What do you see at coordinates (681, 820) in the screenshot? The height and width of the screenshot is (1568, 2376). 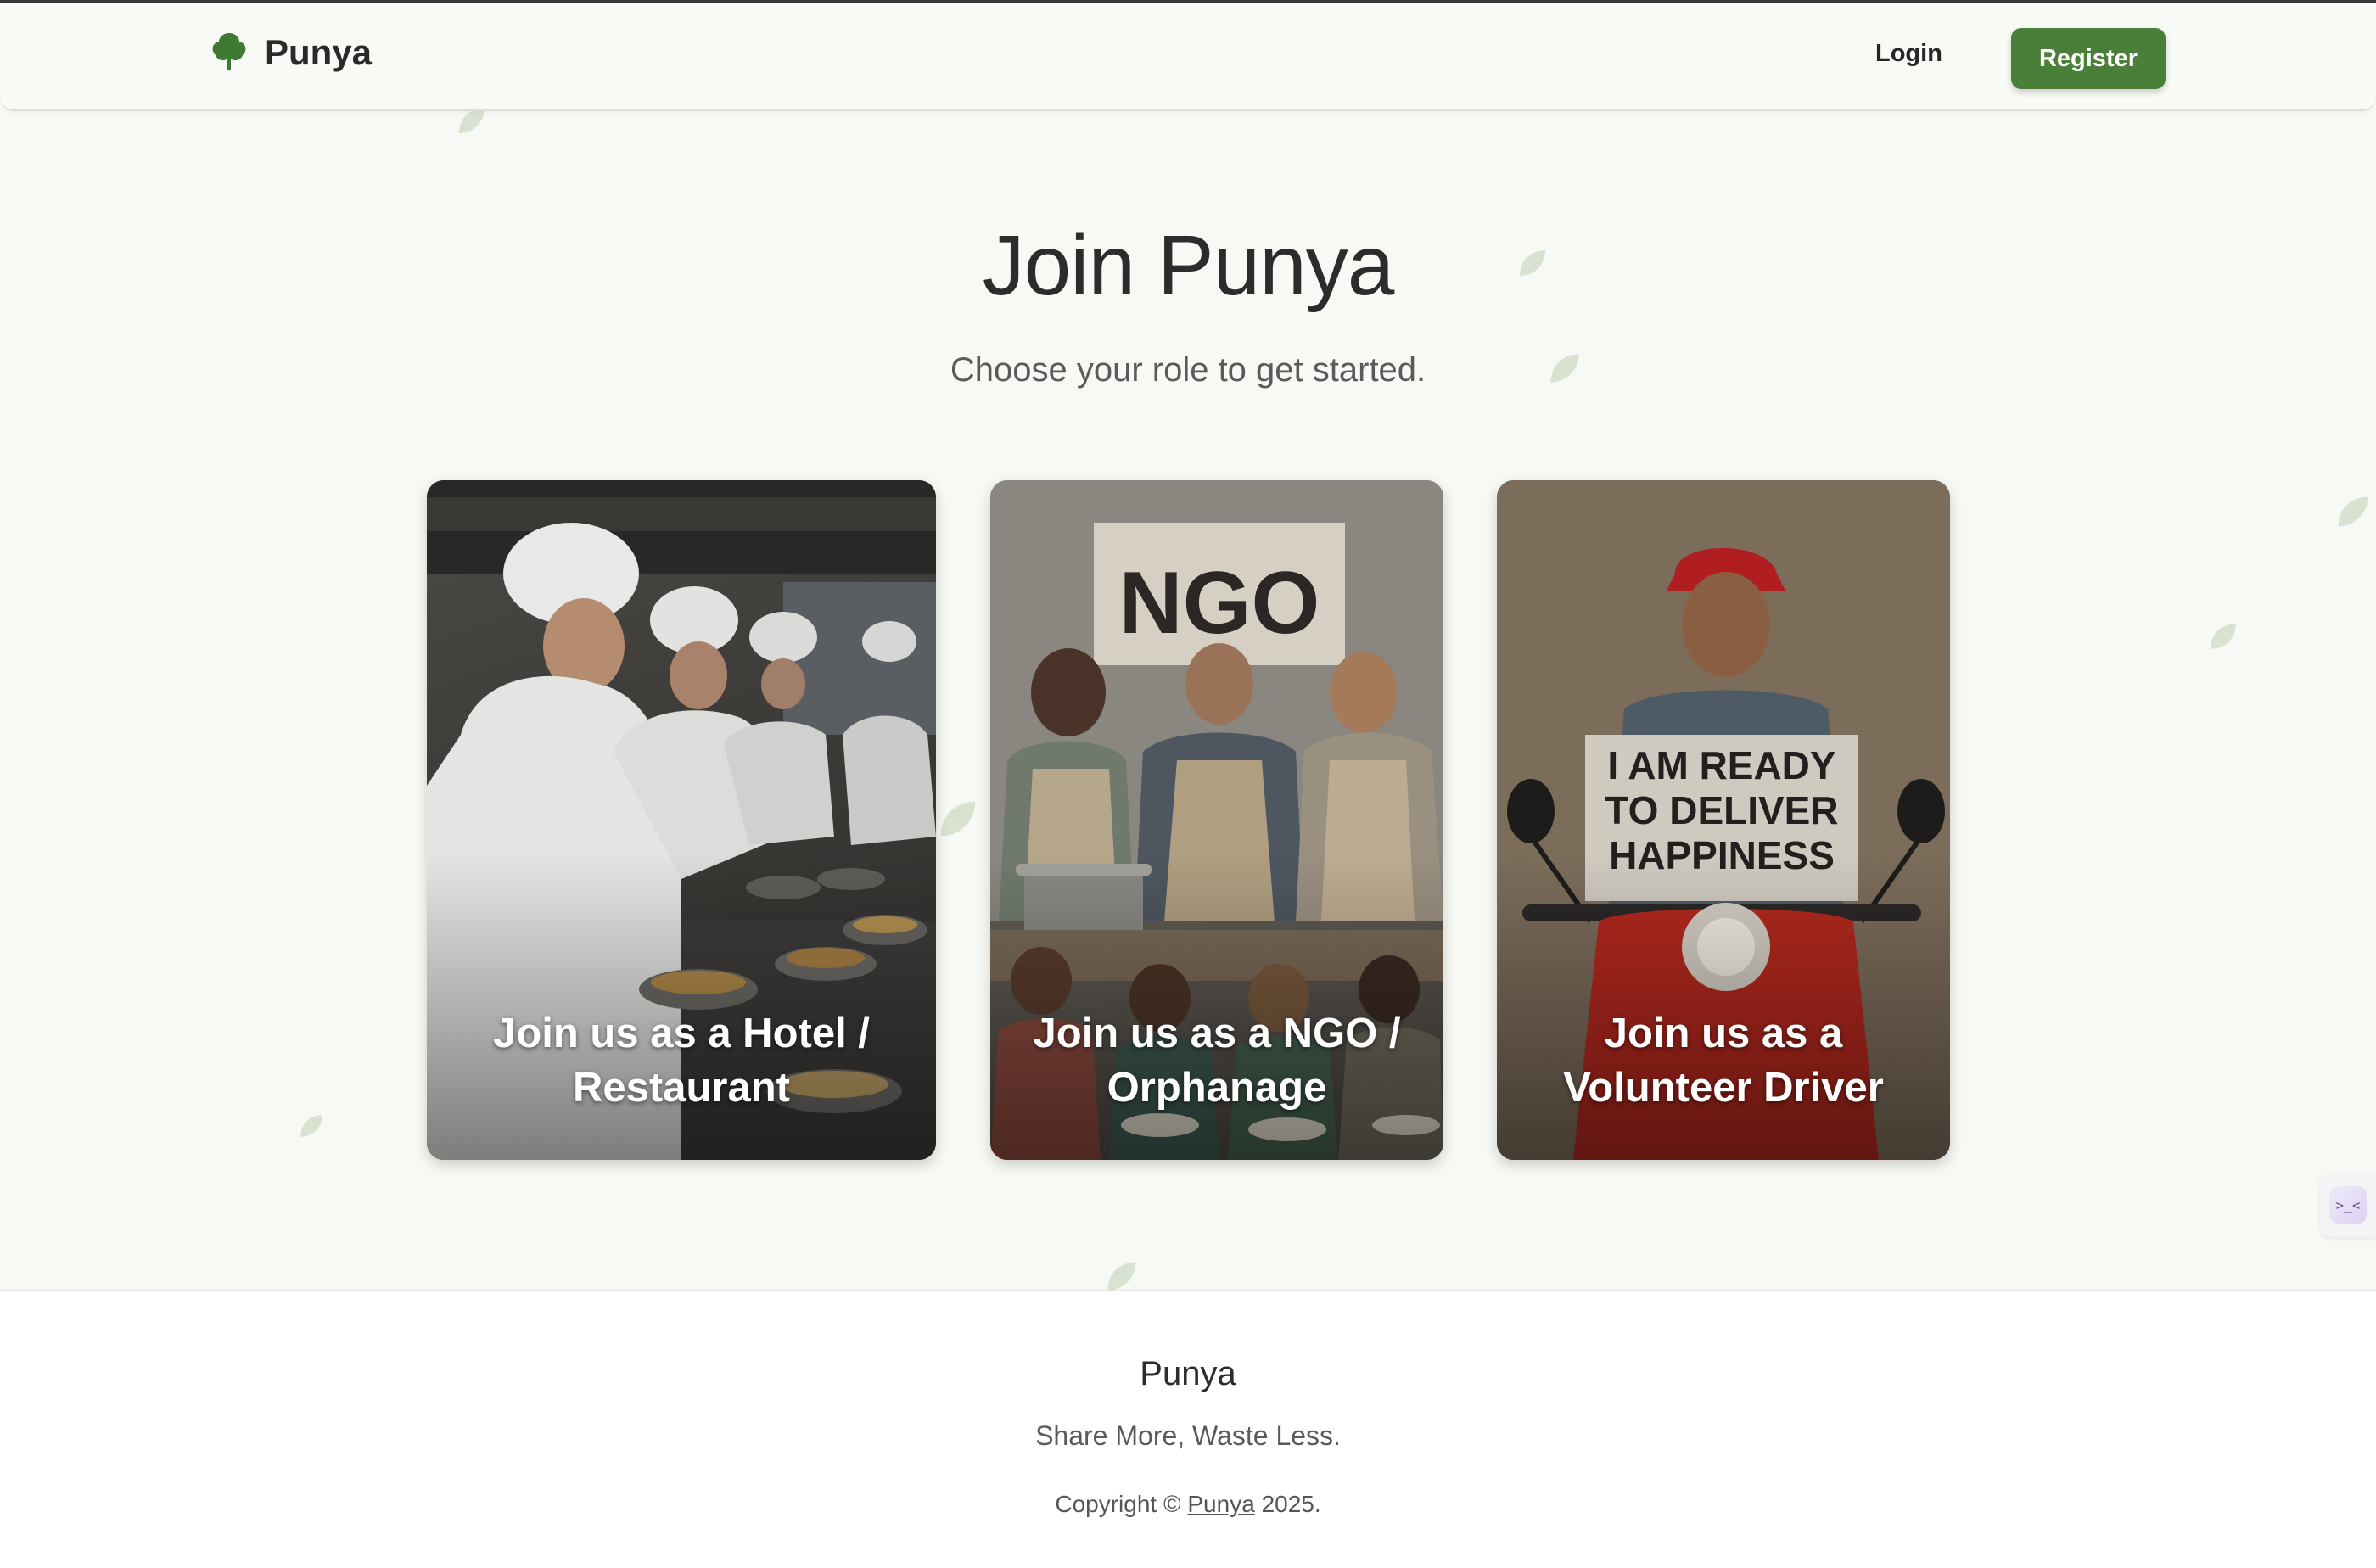 I see `hotel-restaurant-role-card: Join us as a Hotel / Restaurant` at bounding box center [681, 820].